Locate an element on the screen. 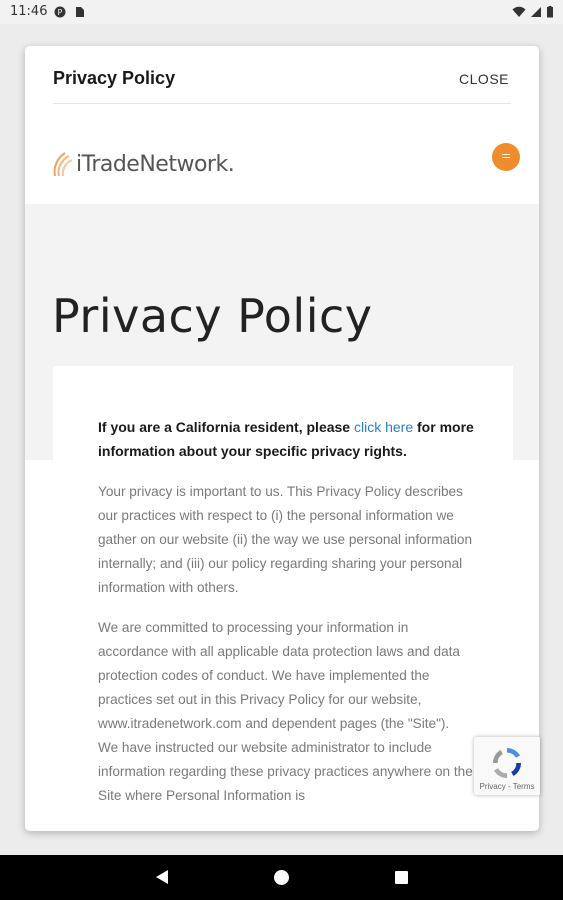 The image size is (563, 900). logo-mark-icon is located at coordinates (63, 164).